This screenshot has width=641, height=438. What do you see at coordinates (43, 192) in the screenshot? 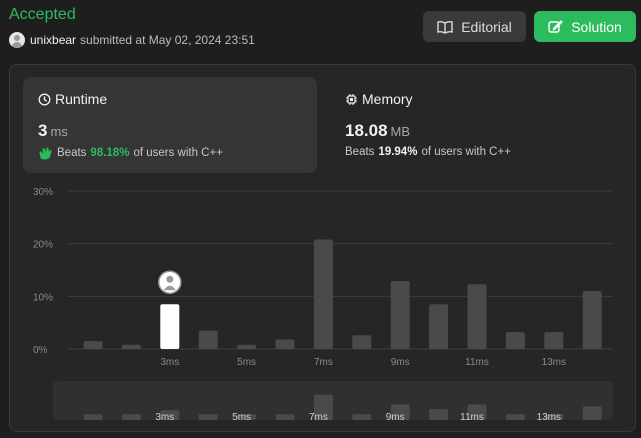
I see `y-tick-label: 30%` at bounding box center [43, 192].